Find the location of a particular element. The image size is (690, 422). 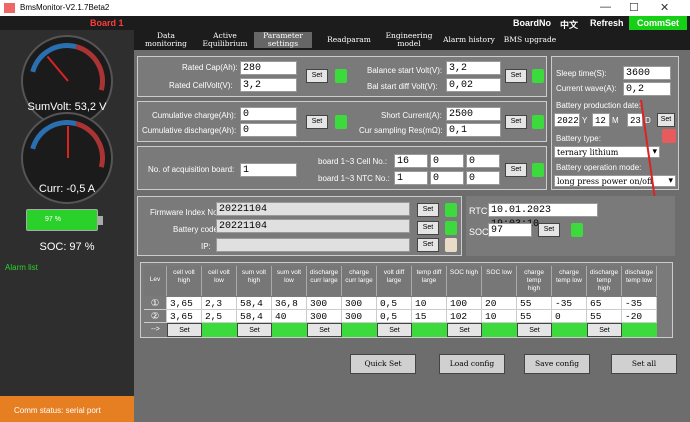

cum-charge-input: 0 is located at coordinates (268, 114).